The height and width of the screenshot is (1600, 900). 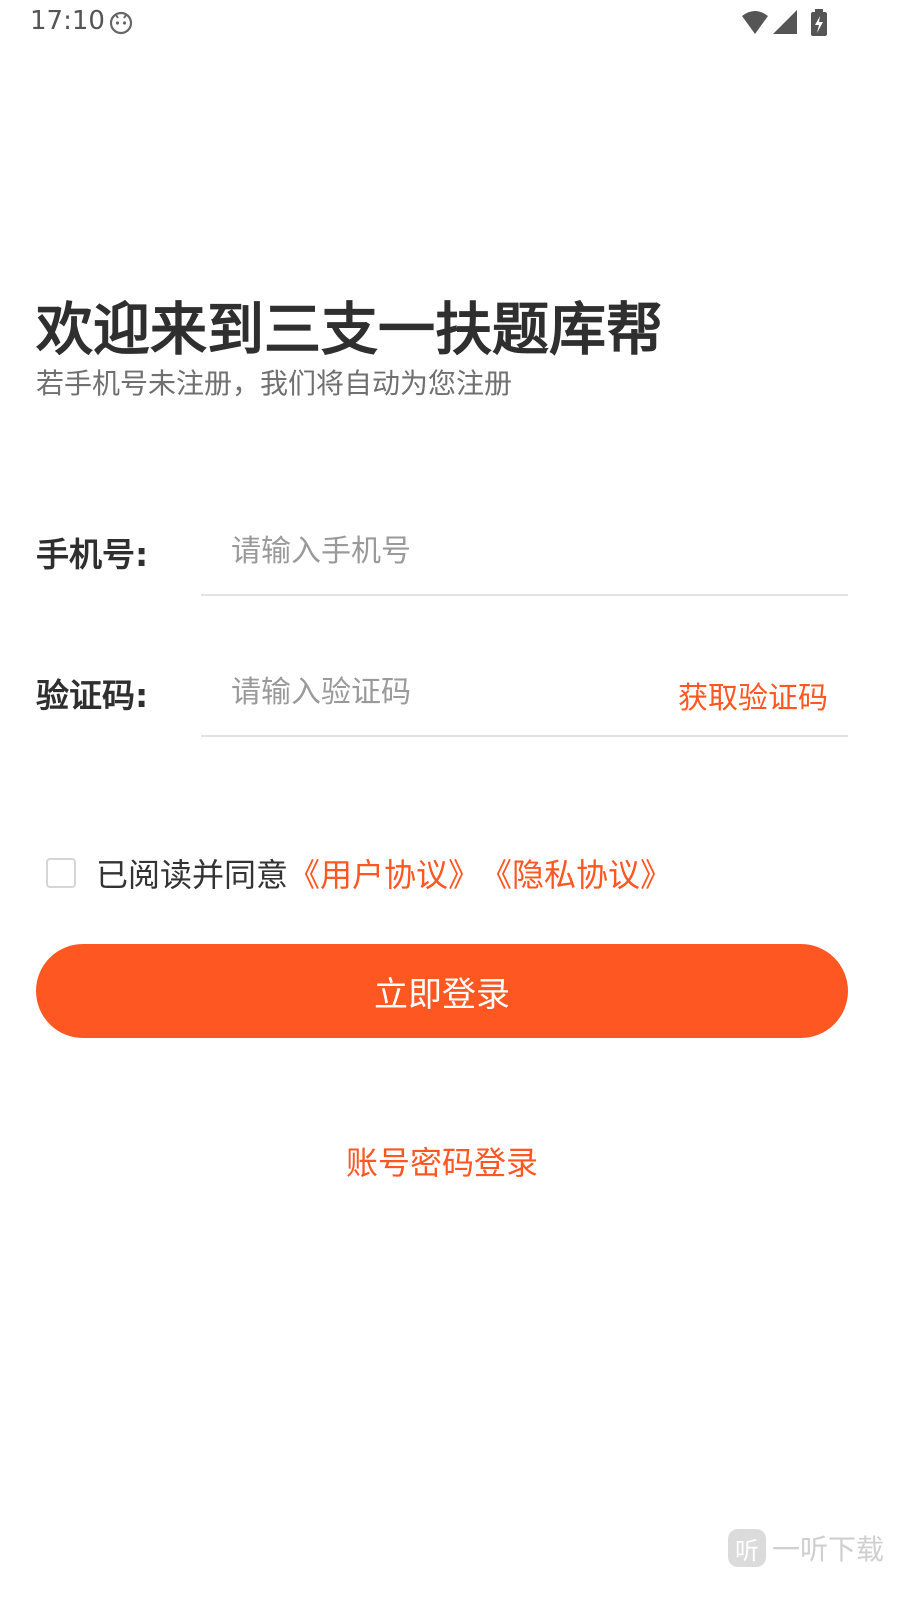 What do you see at coordinates (431, 692) in the screenshot?
I see `code-input` at bounding box center [431, 692].